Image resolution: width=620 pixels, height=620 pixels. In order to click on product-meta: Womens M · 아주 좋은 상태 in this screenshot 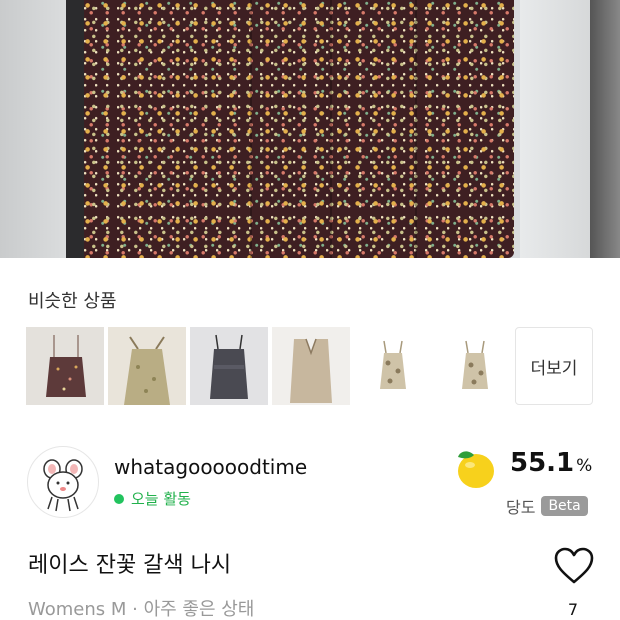, I will do `click(141, 609)`.